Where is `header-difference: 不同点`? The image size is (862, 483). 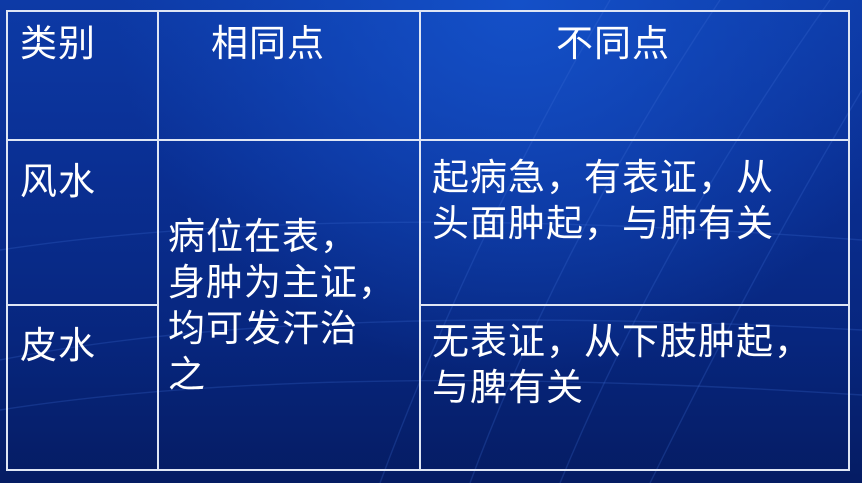
header-difference: 不同点 is located at coordinates (613, 43).